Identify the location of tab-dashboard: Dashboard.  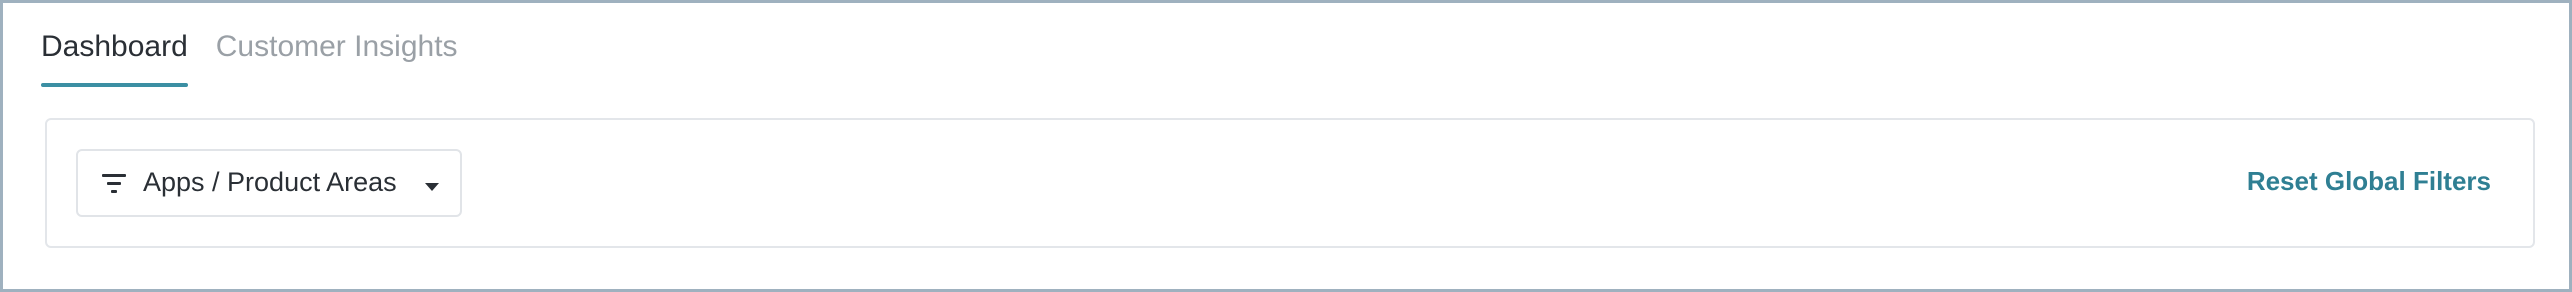
(114, 45).